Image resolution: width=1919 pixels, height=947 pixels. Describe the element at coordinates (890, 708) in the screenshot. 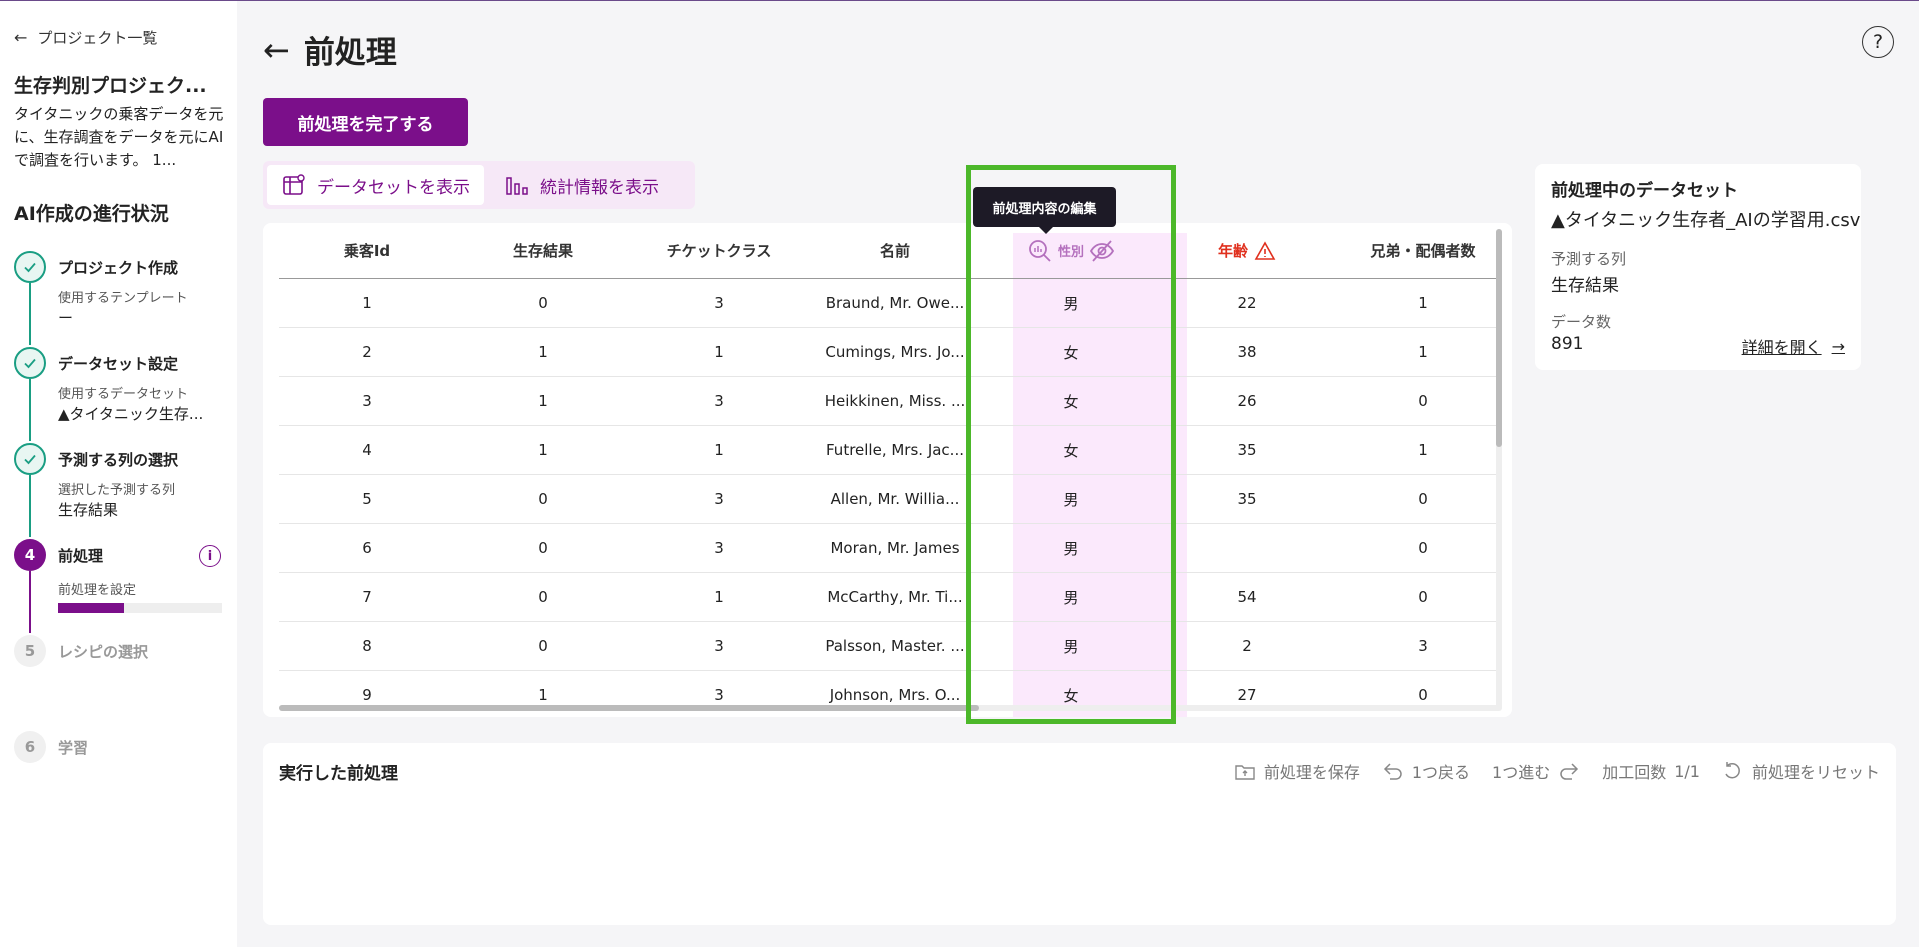

I see `horizontal-scrollbar` at that location.